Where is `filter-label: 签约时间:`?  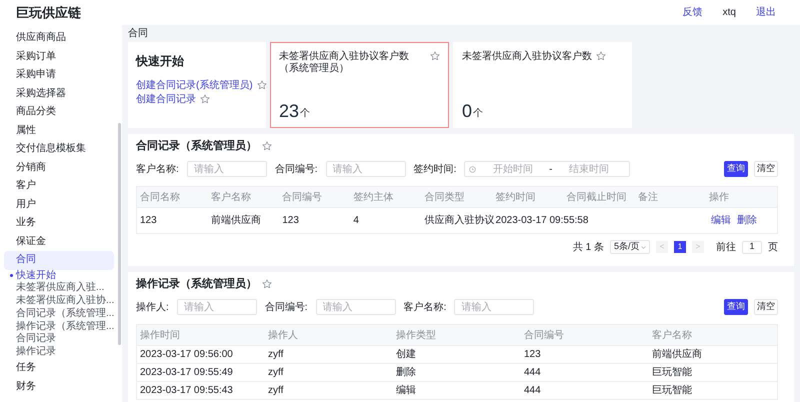
filter-label: 签约时间: is located at coordinates (435, 169).